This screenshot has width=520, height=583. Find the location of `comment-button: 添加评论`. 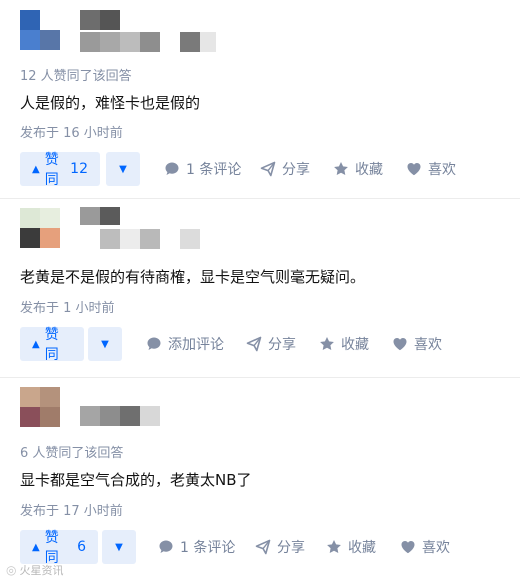

comment-button: 添加评论 is located at coordinates (185, 344).